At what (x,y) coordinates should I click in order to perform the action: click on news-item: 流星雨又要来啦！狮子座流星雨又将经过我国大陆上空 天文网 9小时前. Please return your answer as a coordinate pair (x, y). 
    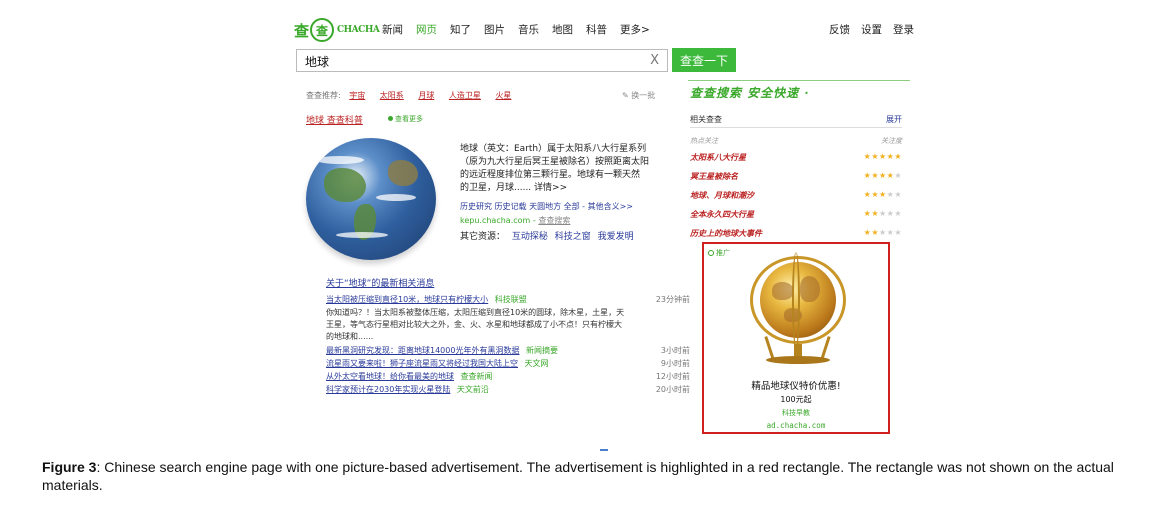
    Looking at the image, I should click on (508, 364).